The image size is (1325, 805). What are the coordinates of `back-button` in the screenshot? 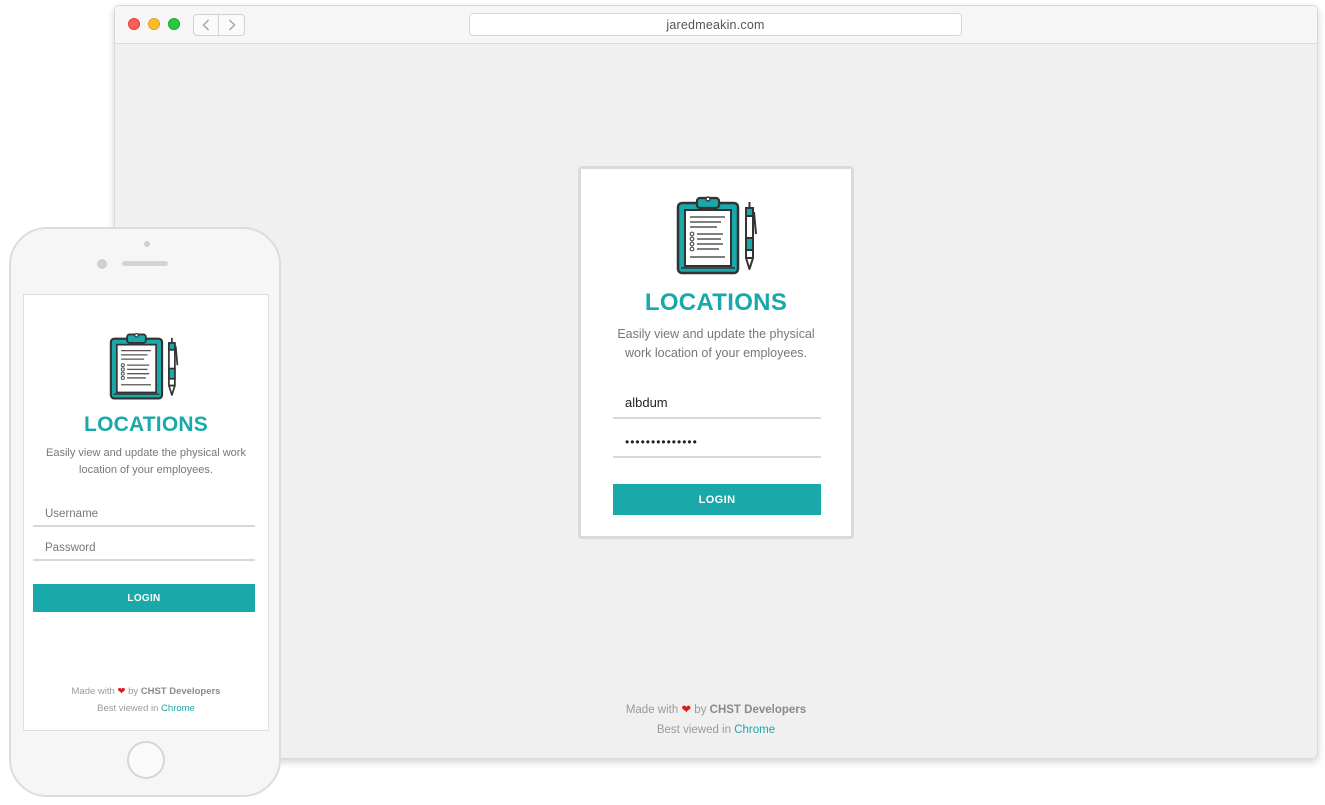 It's located at (206, 25).